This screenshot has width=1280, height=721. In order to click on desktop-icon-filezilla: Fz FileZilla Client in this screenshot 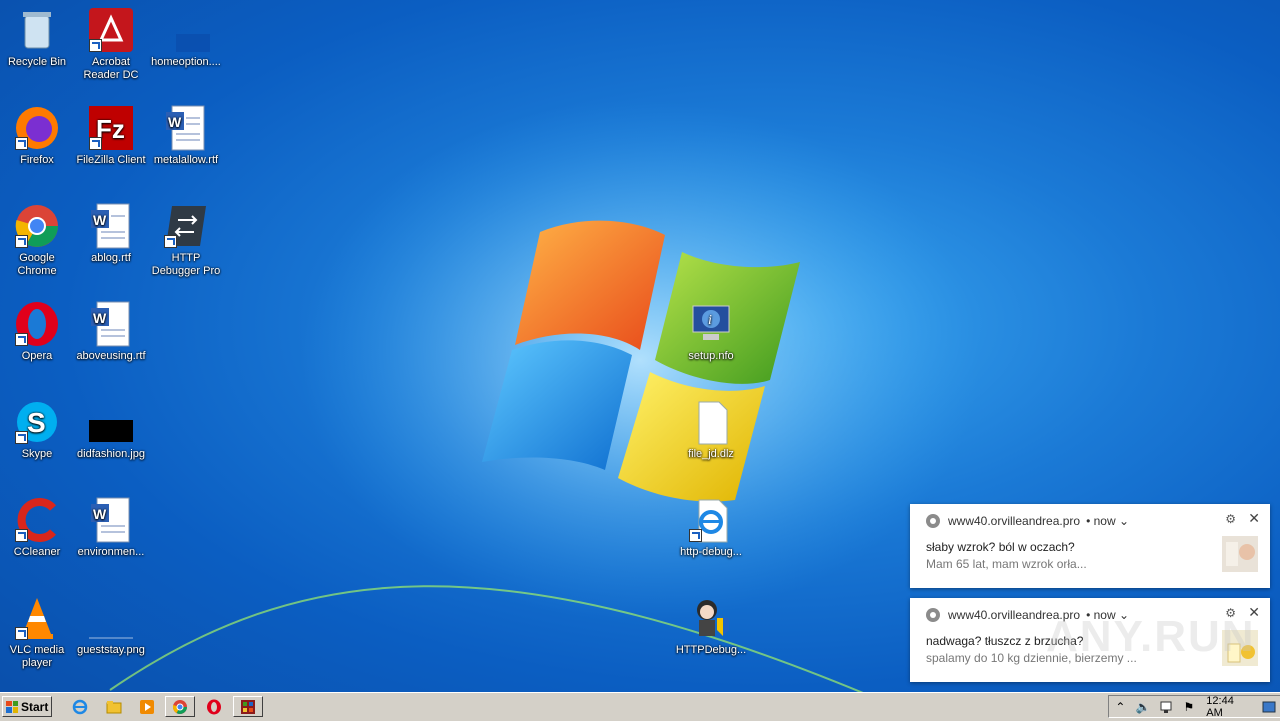, I will do `click(111, 135)`.